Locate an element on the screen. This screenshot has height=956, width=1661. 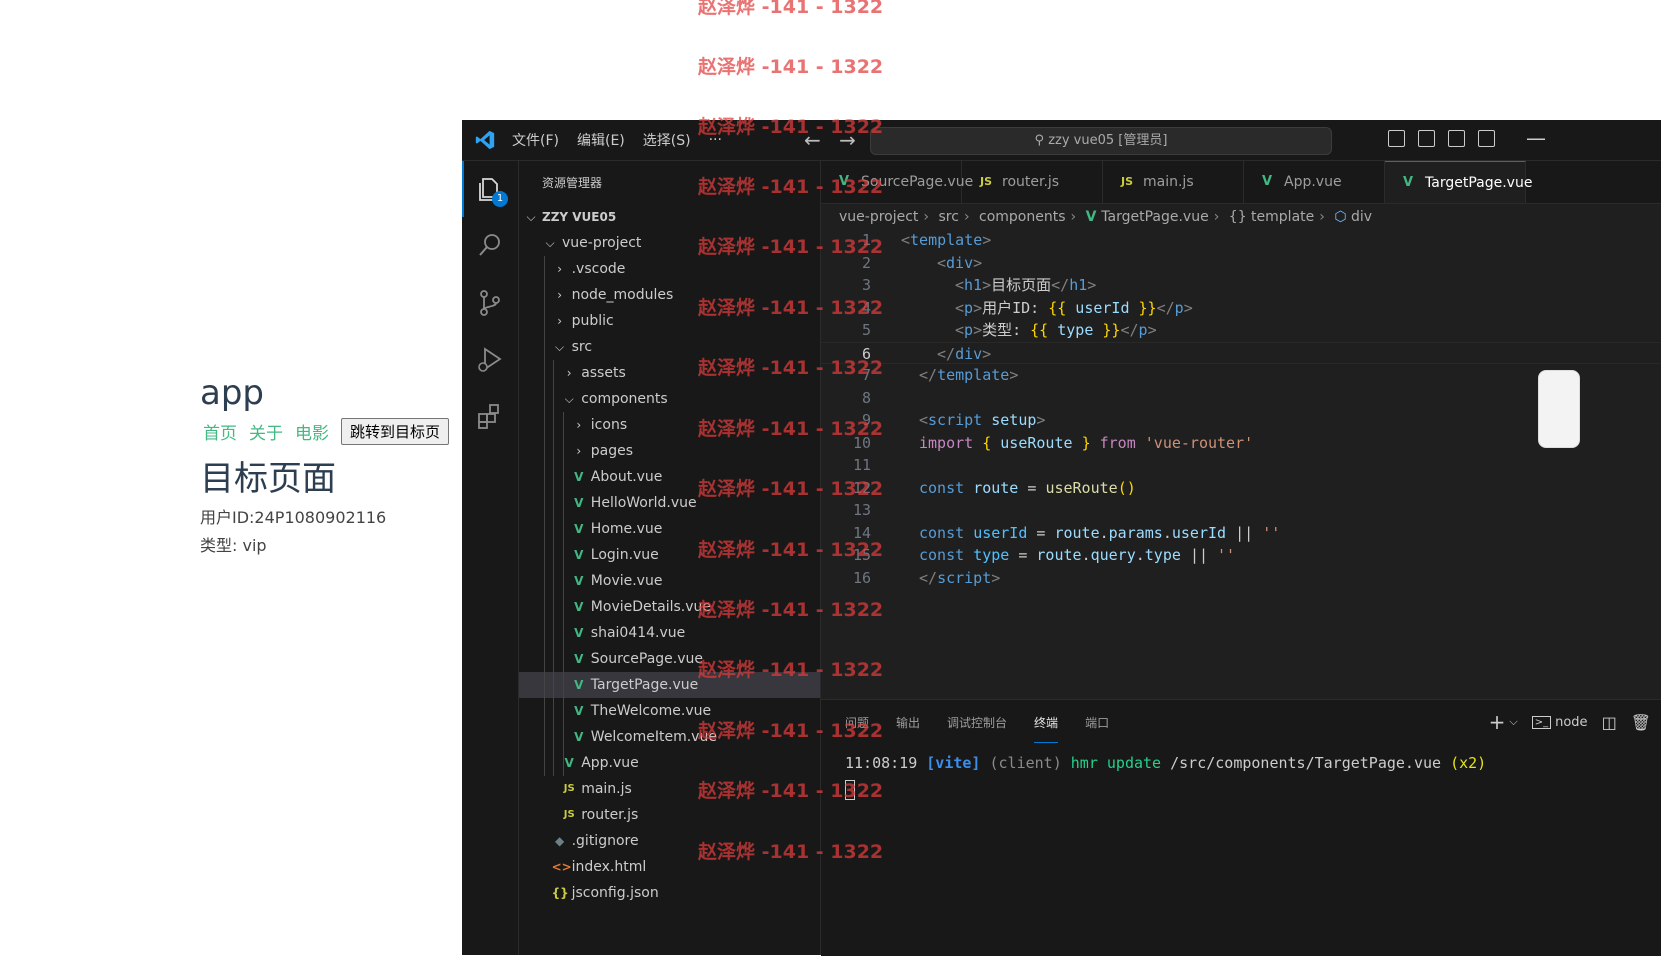
menu-selection: 选择(S) is located at coordinates (667, 140).